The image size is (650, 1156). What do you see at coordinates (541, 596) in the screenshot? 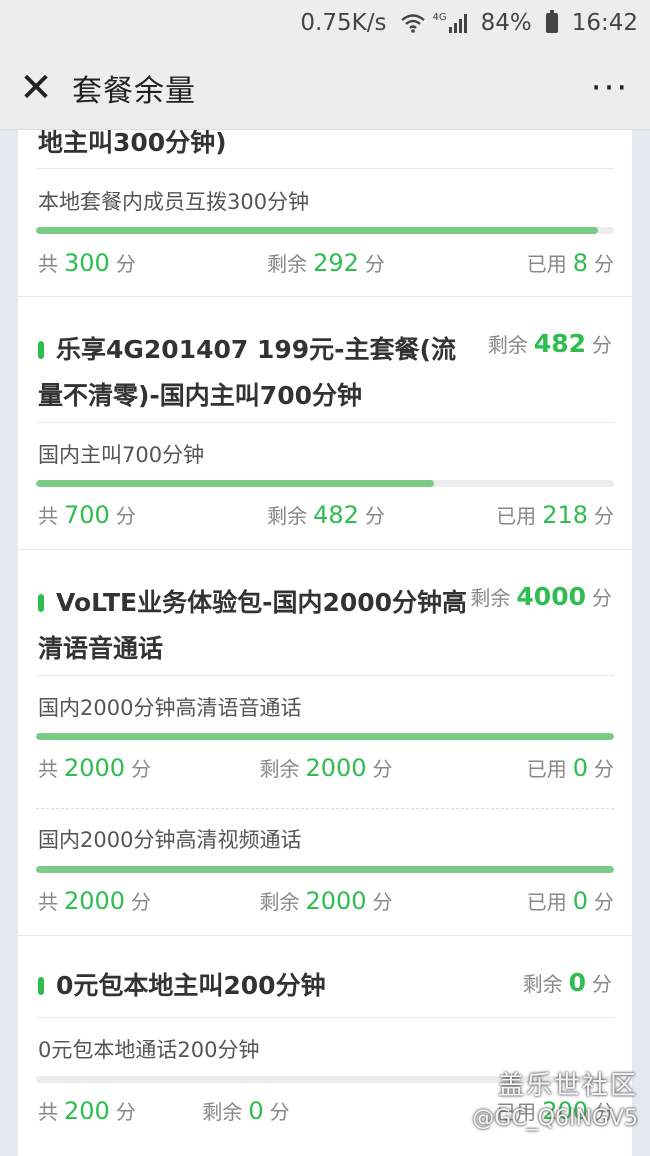
I see `package-remain: 剩余 4000 分` at bounding box center [541, 596].